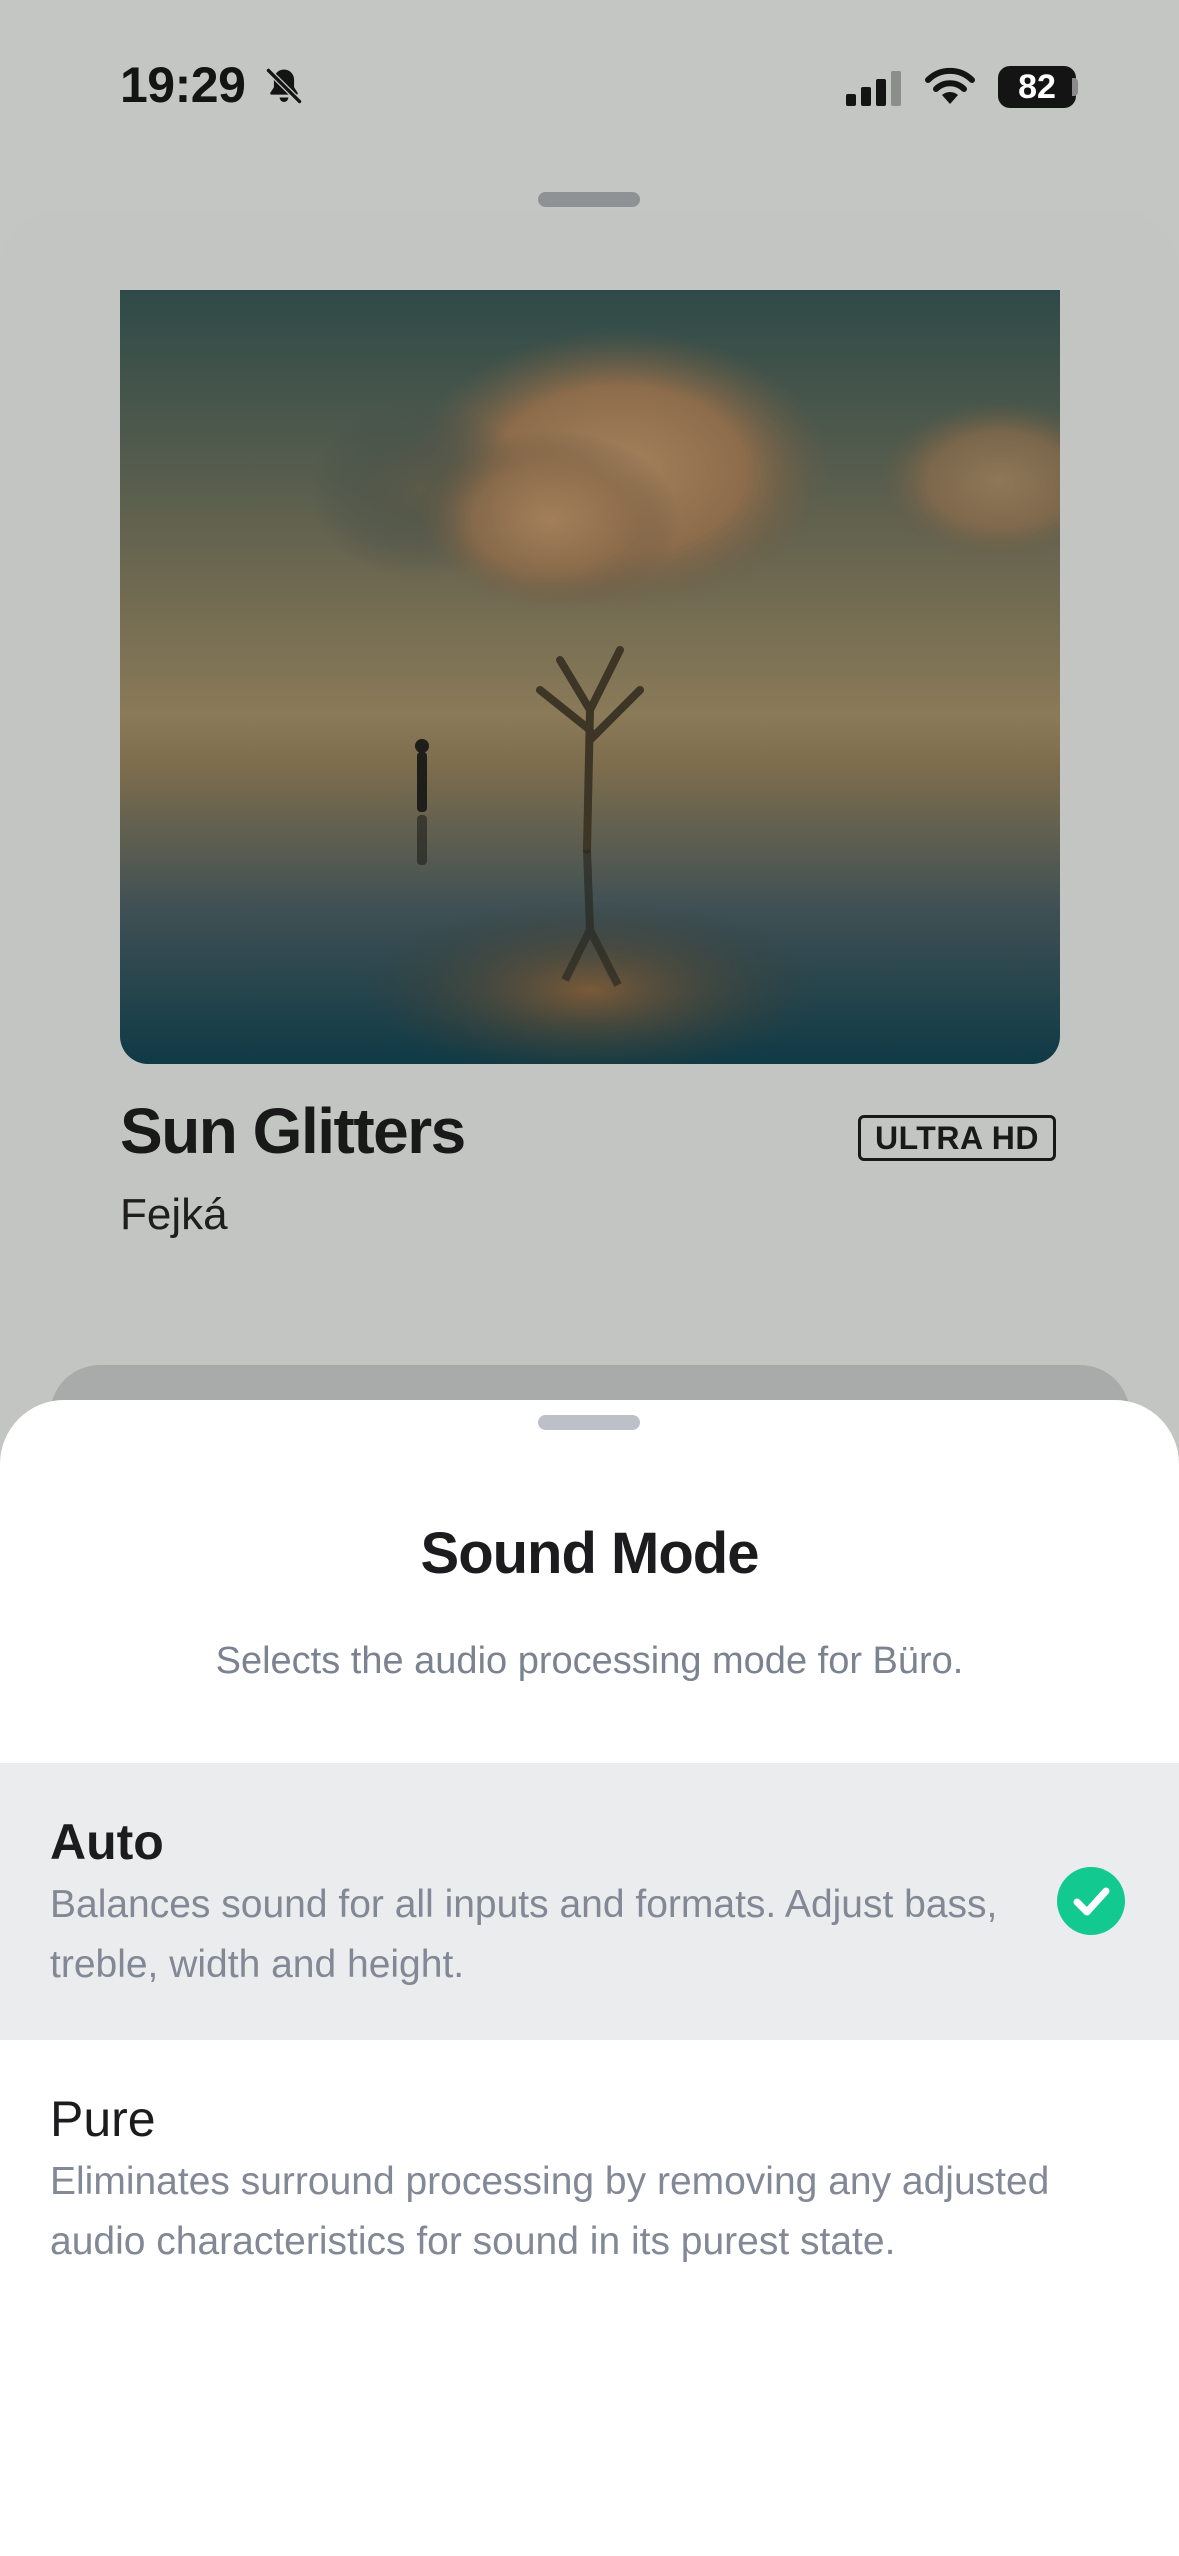 Image resolution: width=1179 pixels, height=2556 pixels. I want to click on bell-slash-icon, so click(284, 86).